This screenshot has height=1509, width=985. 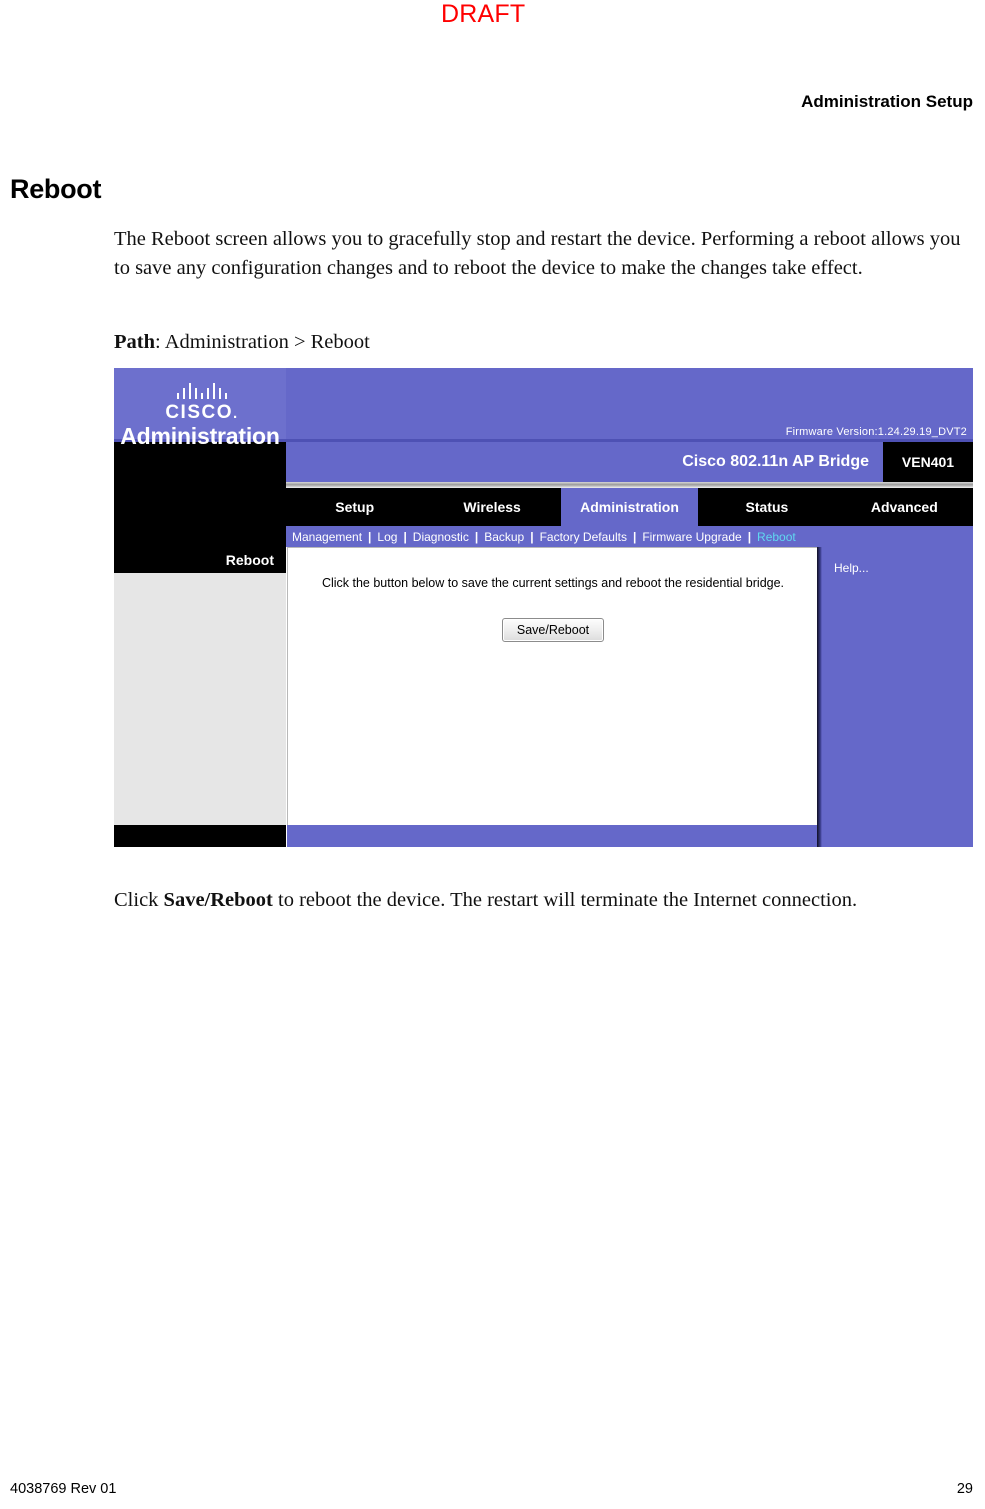 What do you see at coordinates (202, 390) in the screenshot?
I see `cisco-bridge-bars-icon` at bounding box center [202, 390].